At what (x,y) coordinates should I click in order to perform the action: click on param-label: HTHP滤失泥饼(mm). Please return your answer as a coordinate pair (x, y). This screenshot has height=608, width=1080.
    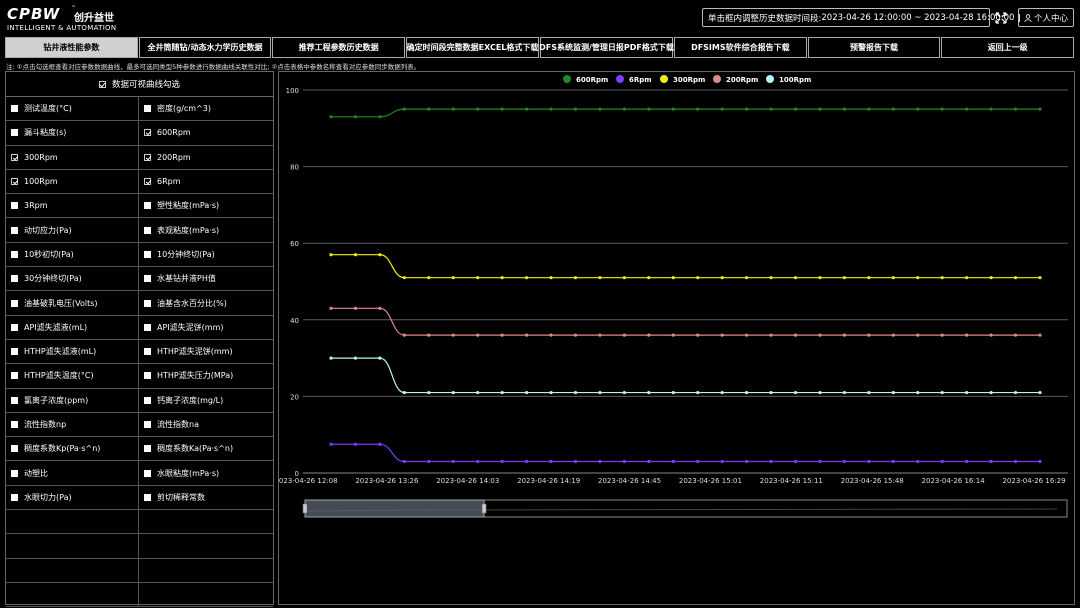
    Looking at the image, I should click on (195, 351).